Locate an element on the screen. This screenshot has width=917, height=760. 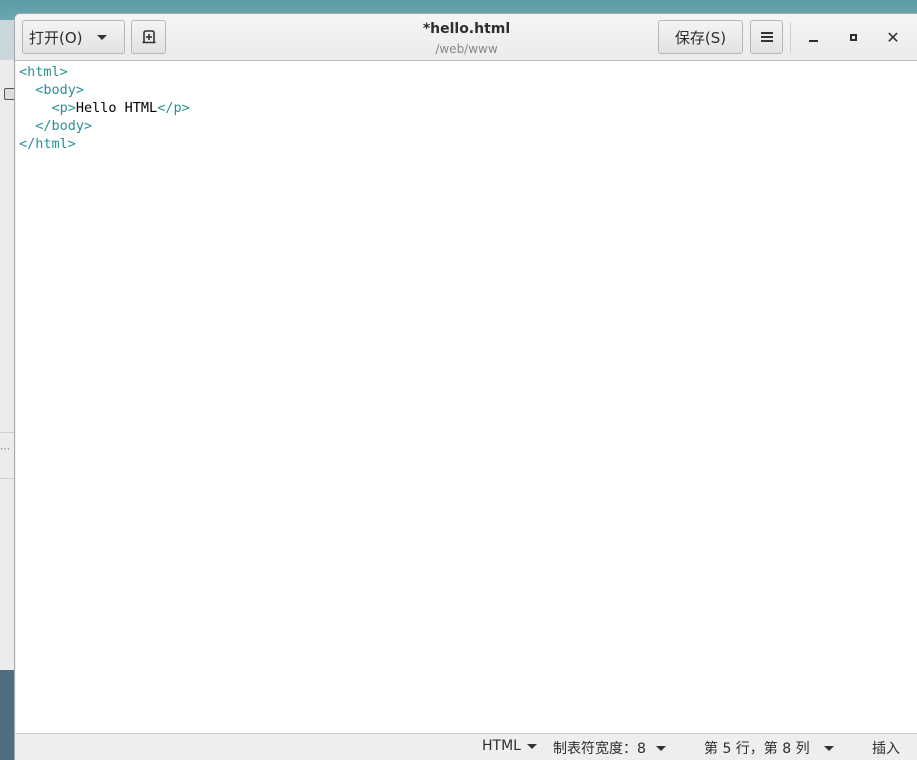
code-tag: </body> is located at coordinates (64, 126).